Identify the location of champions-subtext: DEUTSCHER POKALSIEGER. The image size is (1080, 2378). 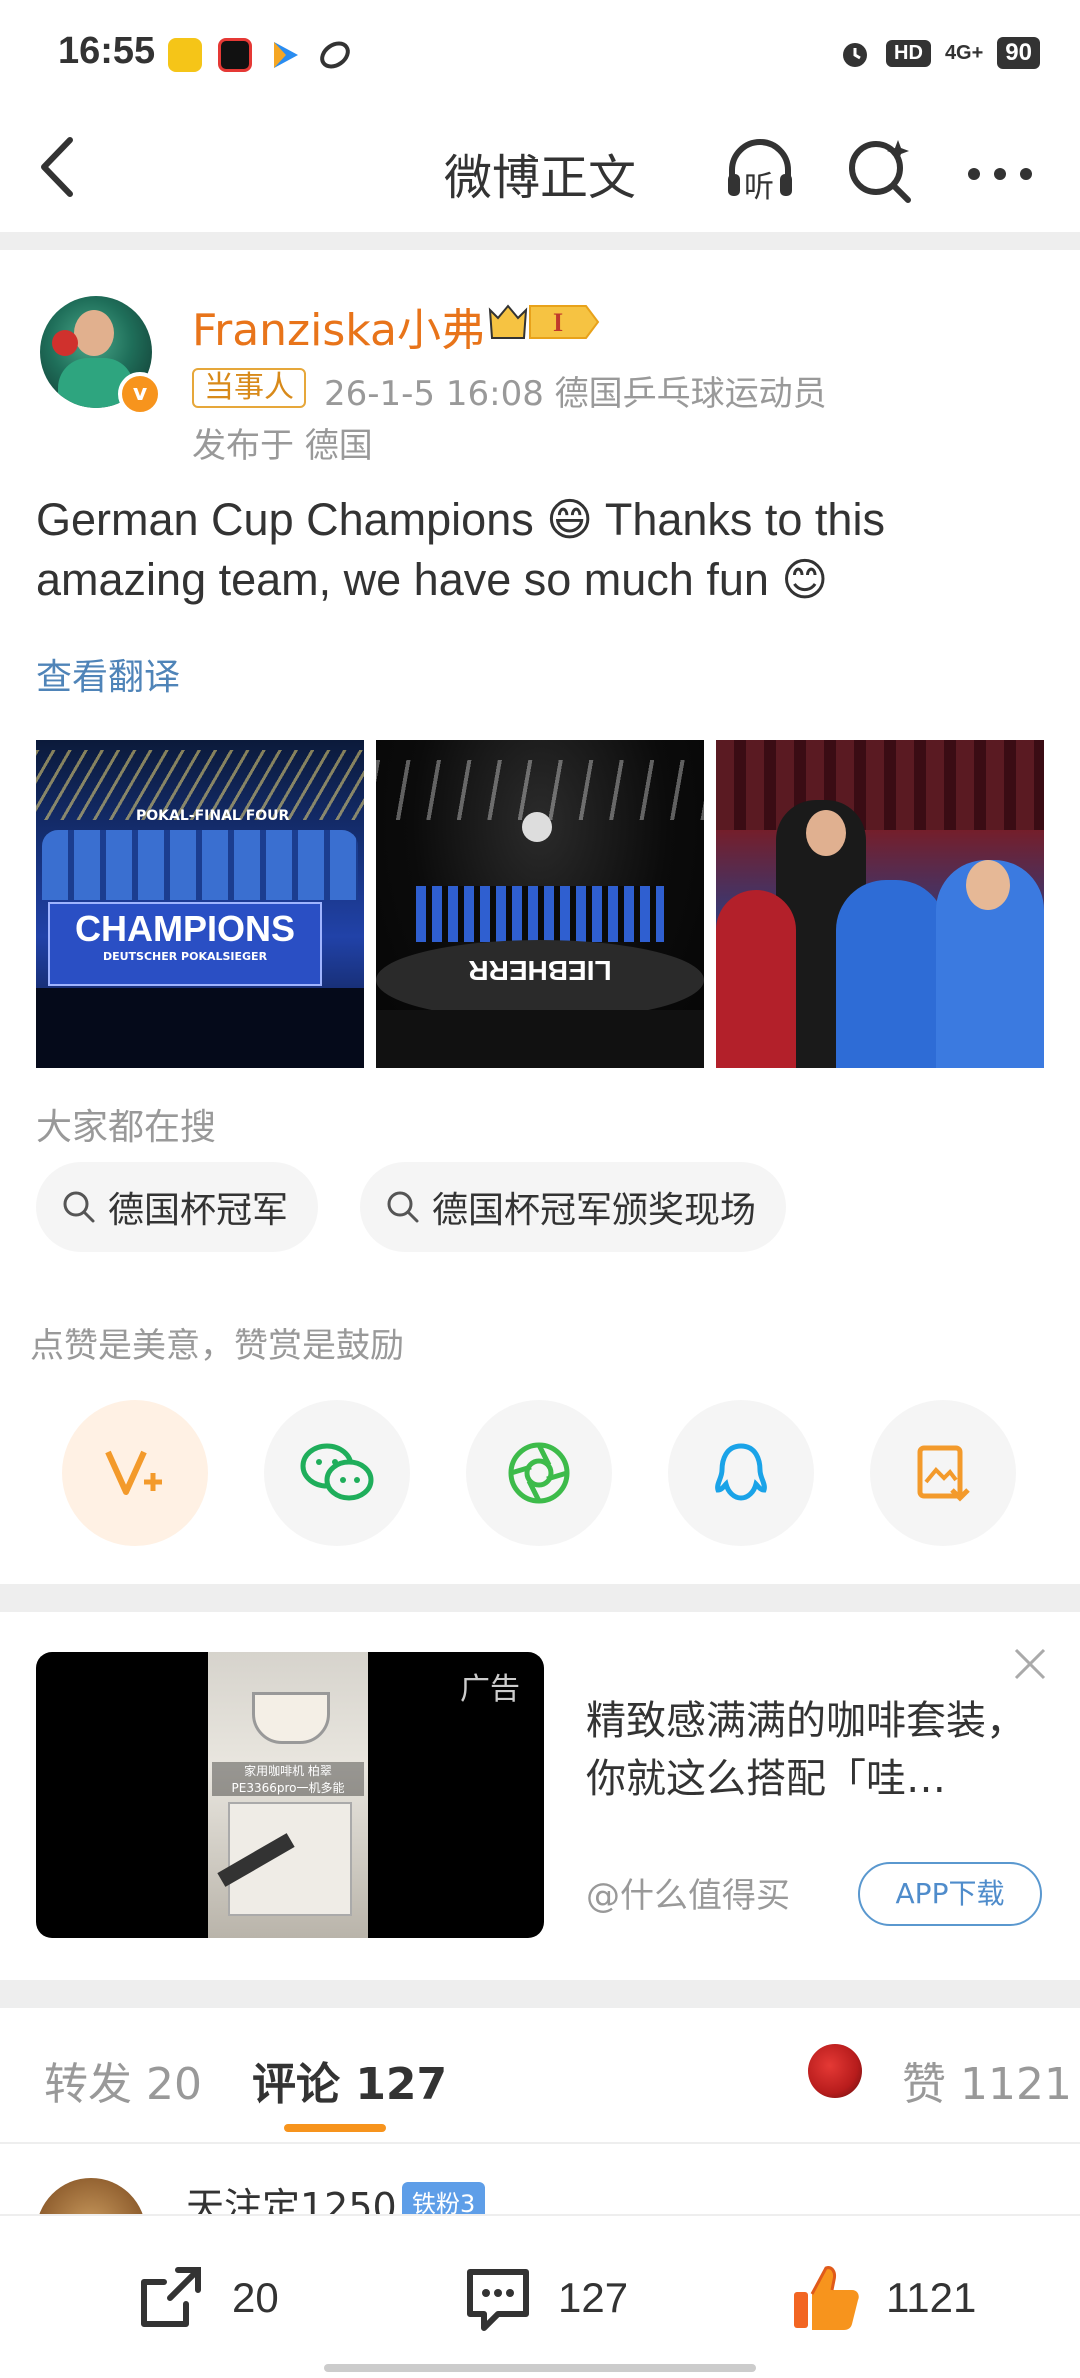
(185, 956).